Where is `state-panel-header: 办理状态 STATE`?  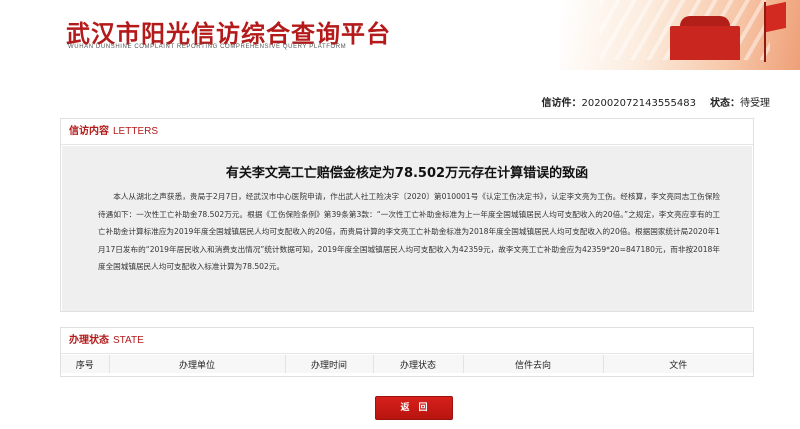 state-panel-header: 办理状态 STATE is located at coordinates (407, 341).